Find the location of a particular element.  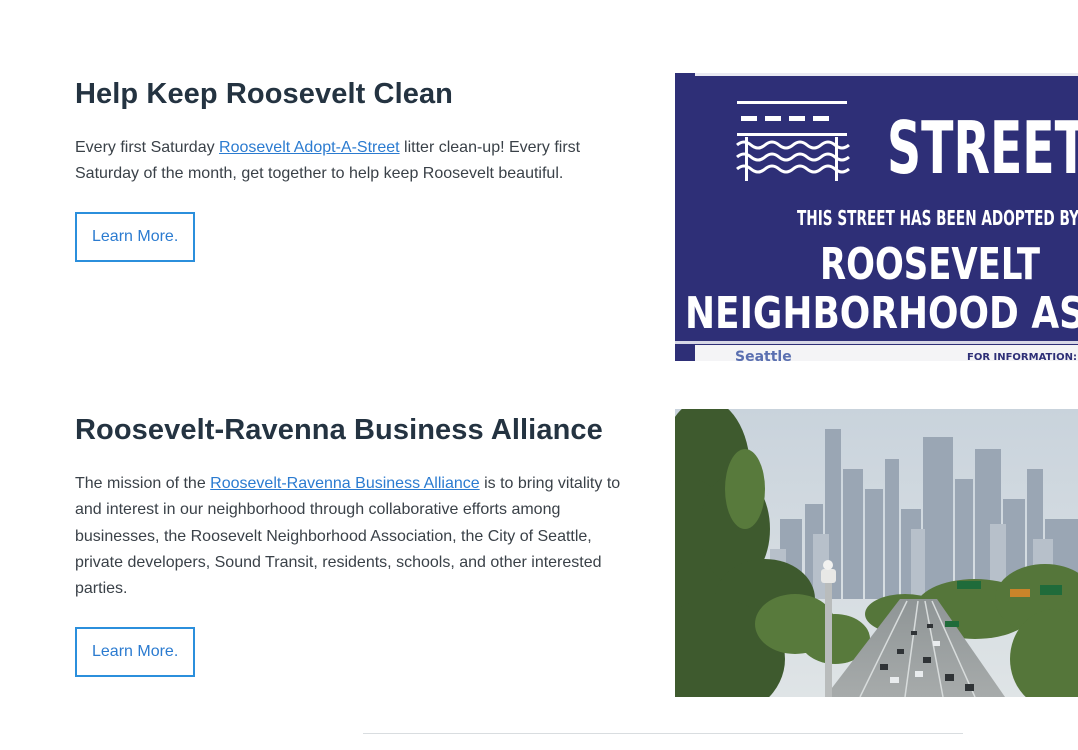

section-title: Help Keep Roosevelt Clean is located at coordinates (264, 94).